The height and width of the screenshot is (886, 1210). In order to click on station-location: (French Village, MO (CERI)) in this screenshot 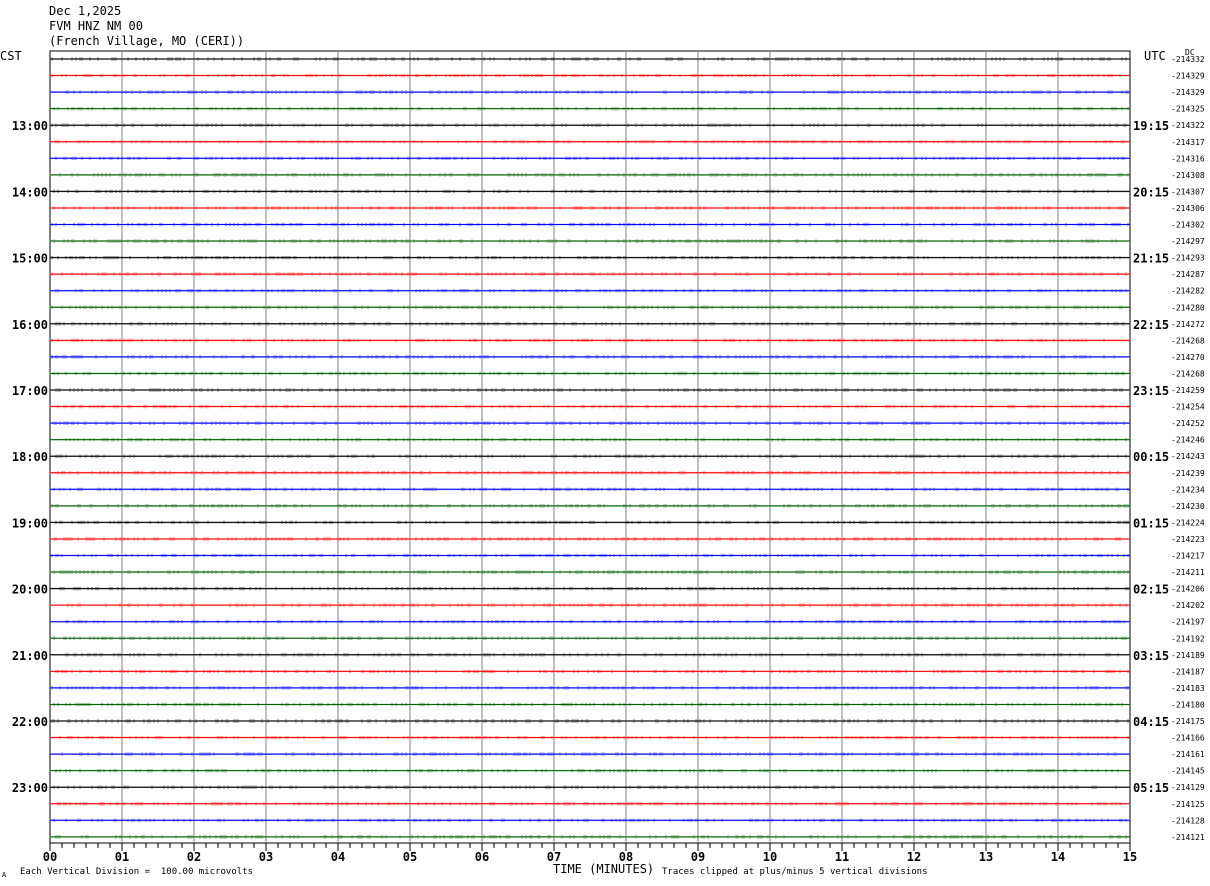, I will do `click(147, 41)`.